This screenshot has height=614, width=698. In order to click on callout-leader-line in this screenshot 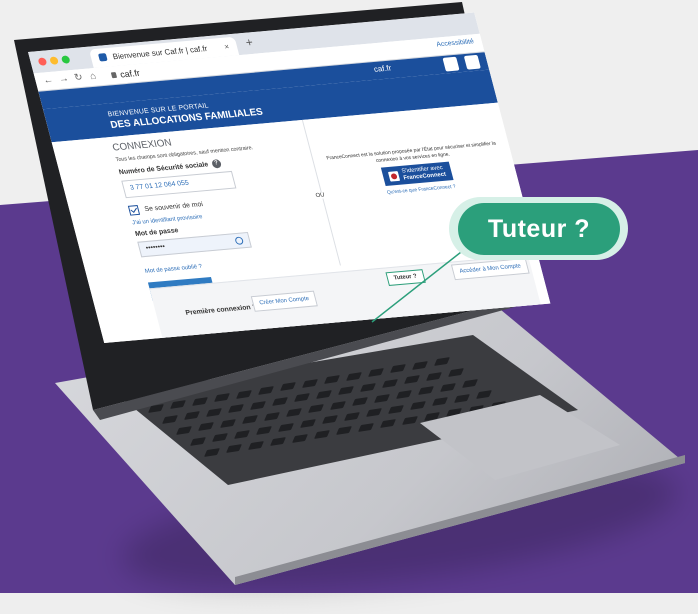, I will do `click(421, 283)`.